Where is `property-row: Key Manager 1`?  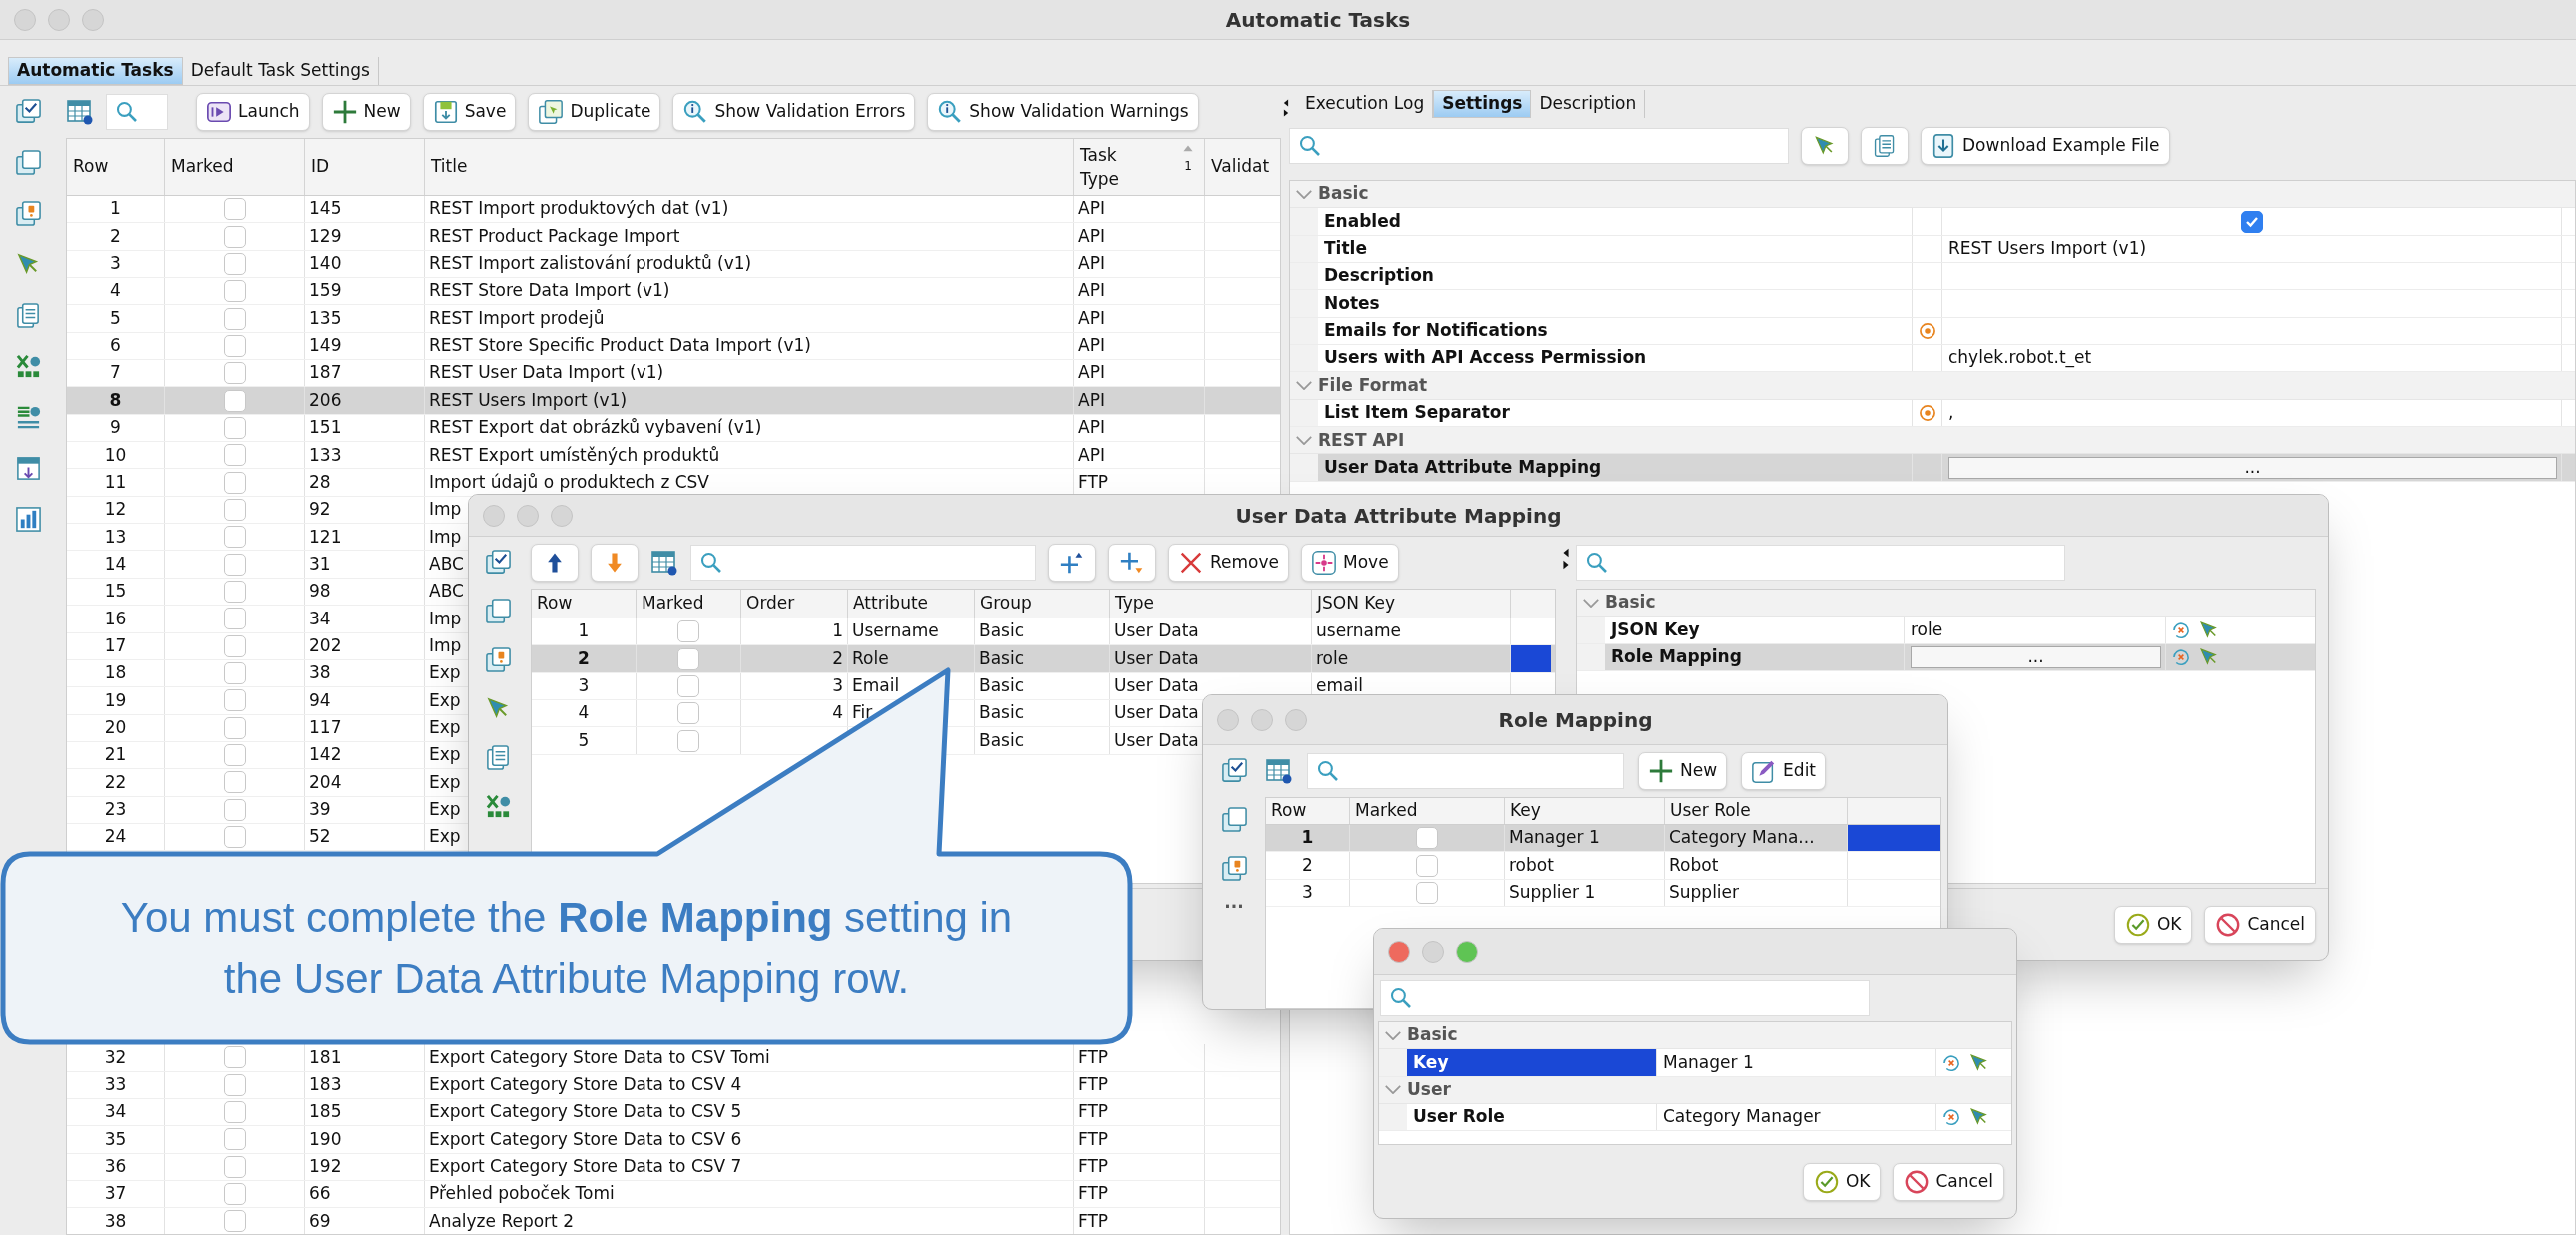
property-row: Key Manager 1 is located at coordinates (1695, 1063).